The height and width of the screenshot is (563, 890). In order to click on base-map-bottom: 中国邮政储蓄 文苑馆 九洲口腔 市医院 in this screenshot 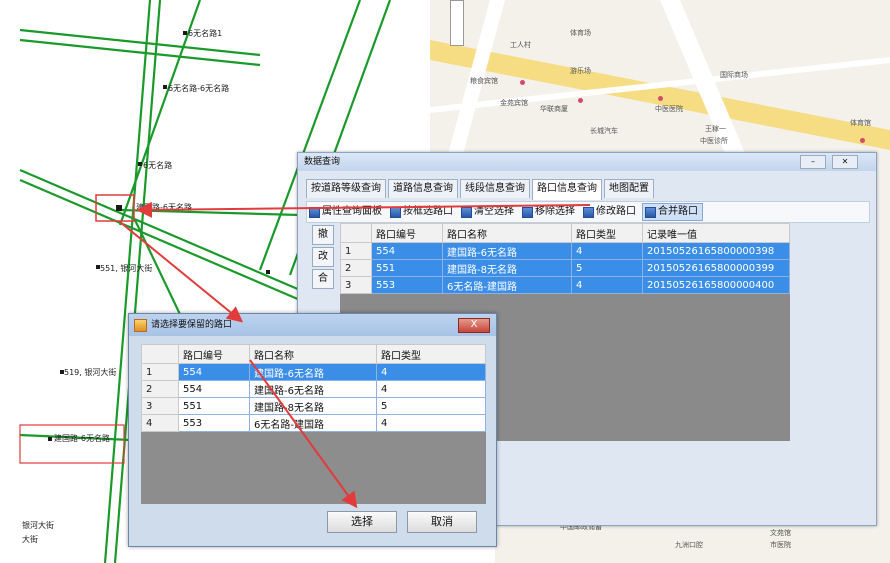, I will do `click(692, 541)`.